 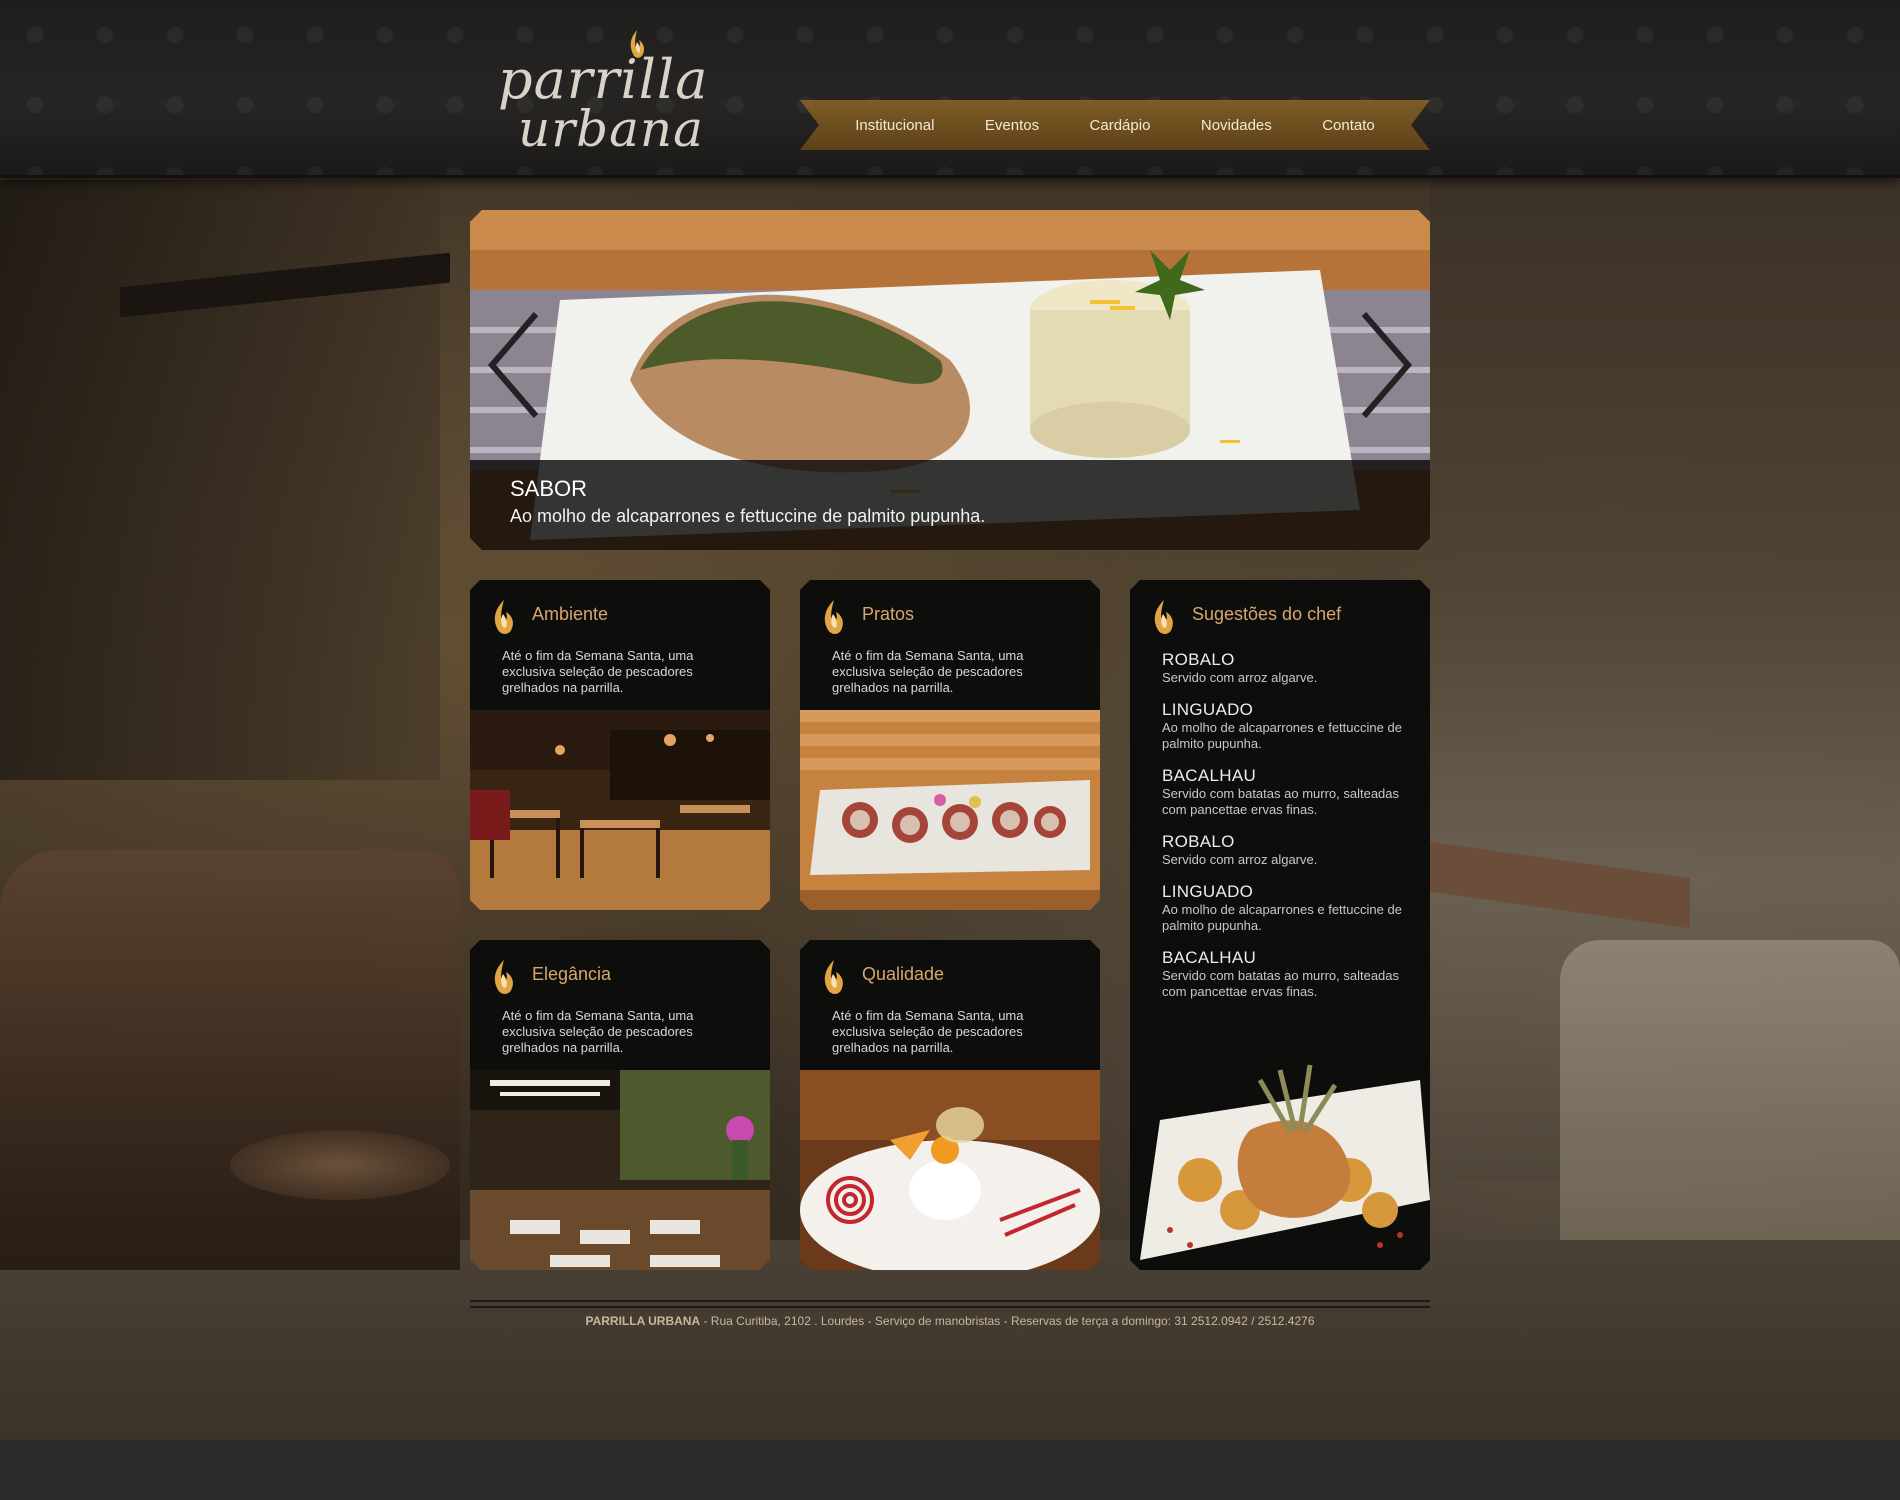 What do you see at coordinates (1730, 1090) in the screenshot?
I see `bg-chair` at bounding box center [1730, 1090].